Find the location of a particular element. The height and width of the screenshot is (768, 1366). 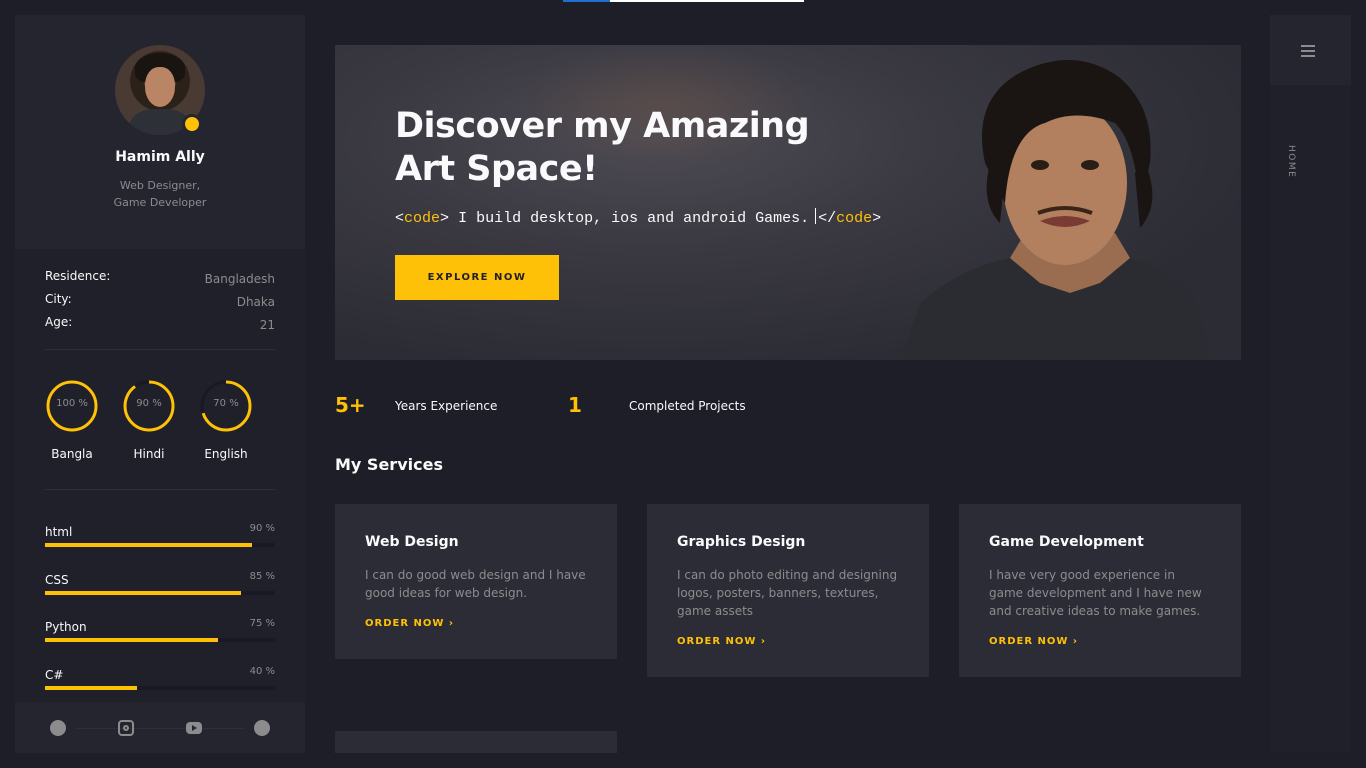

stat-projects-number: 1 is located at coordinates (575, 405).